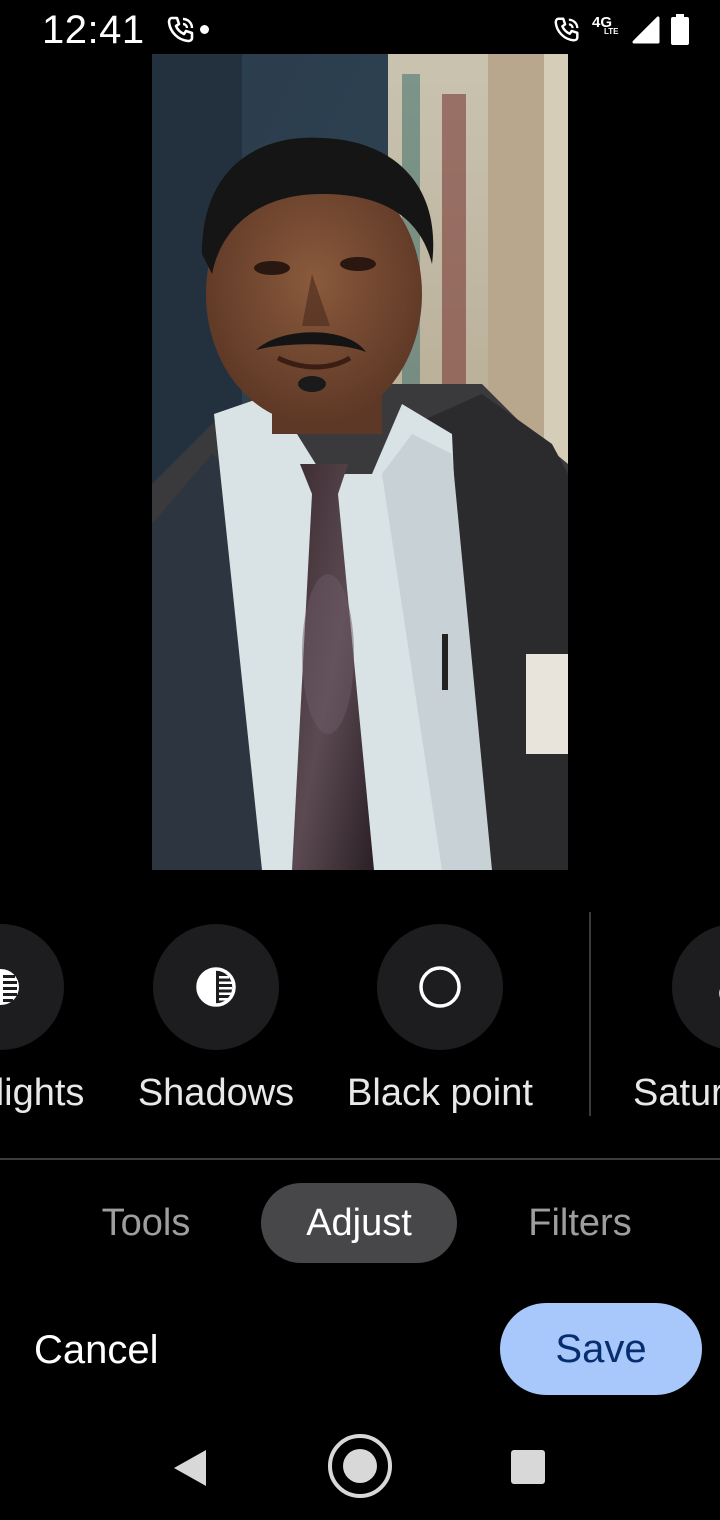 The image size is (720, 1520). What do you see at coordinates (601, 1349) in the screenshot?
I see `save-button: Save` at bounding box center [601, 1349].